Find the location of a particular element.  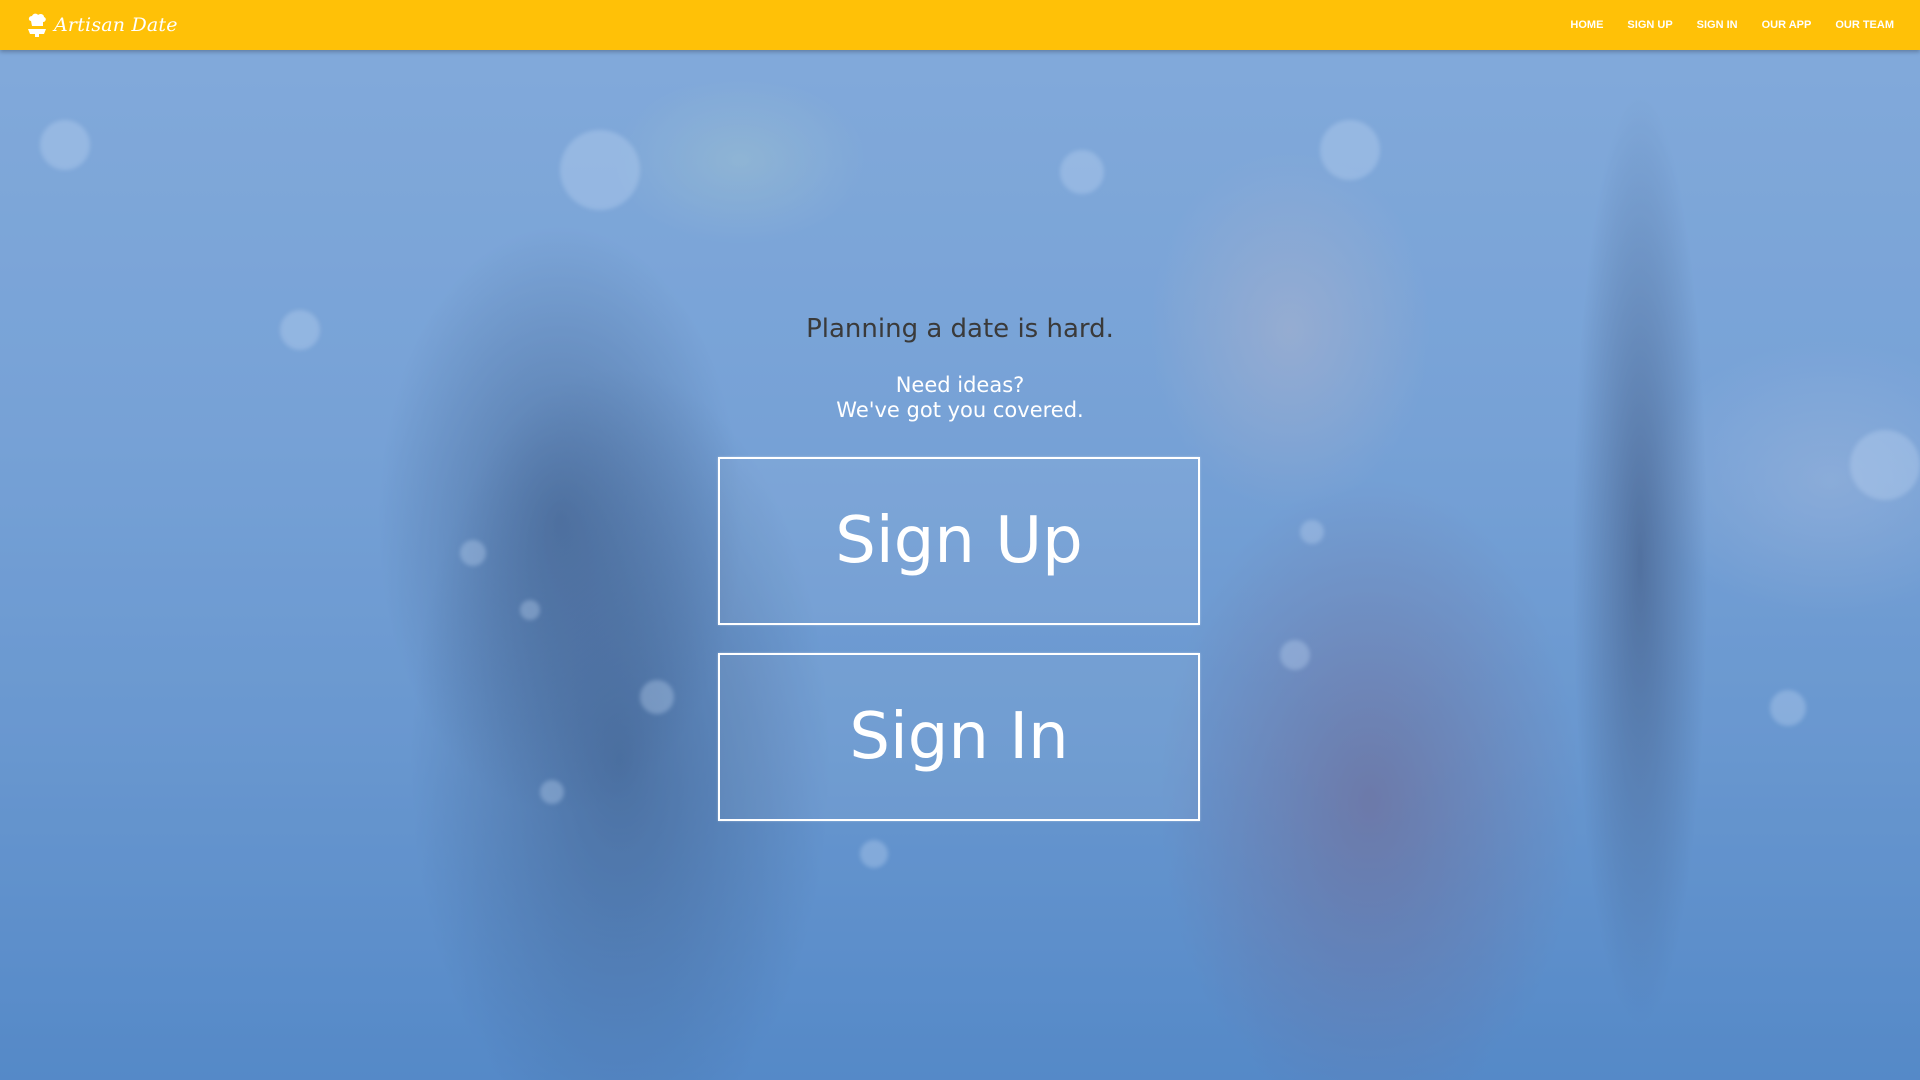

nav-sign-up: SIGN UP is located at coordinates (1649, 25).